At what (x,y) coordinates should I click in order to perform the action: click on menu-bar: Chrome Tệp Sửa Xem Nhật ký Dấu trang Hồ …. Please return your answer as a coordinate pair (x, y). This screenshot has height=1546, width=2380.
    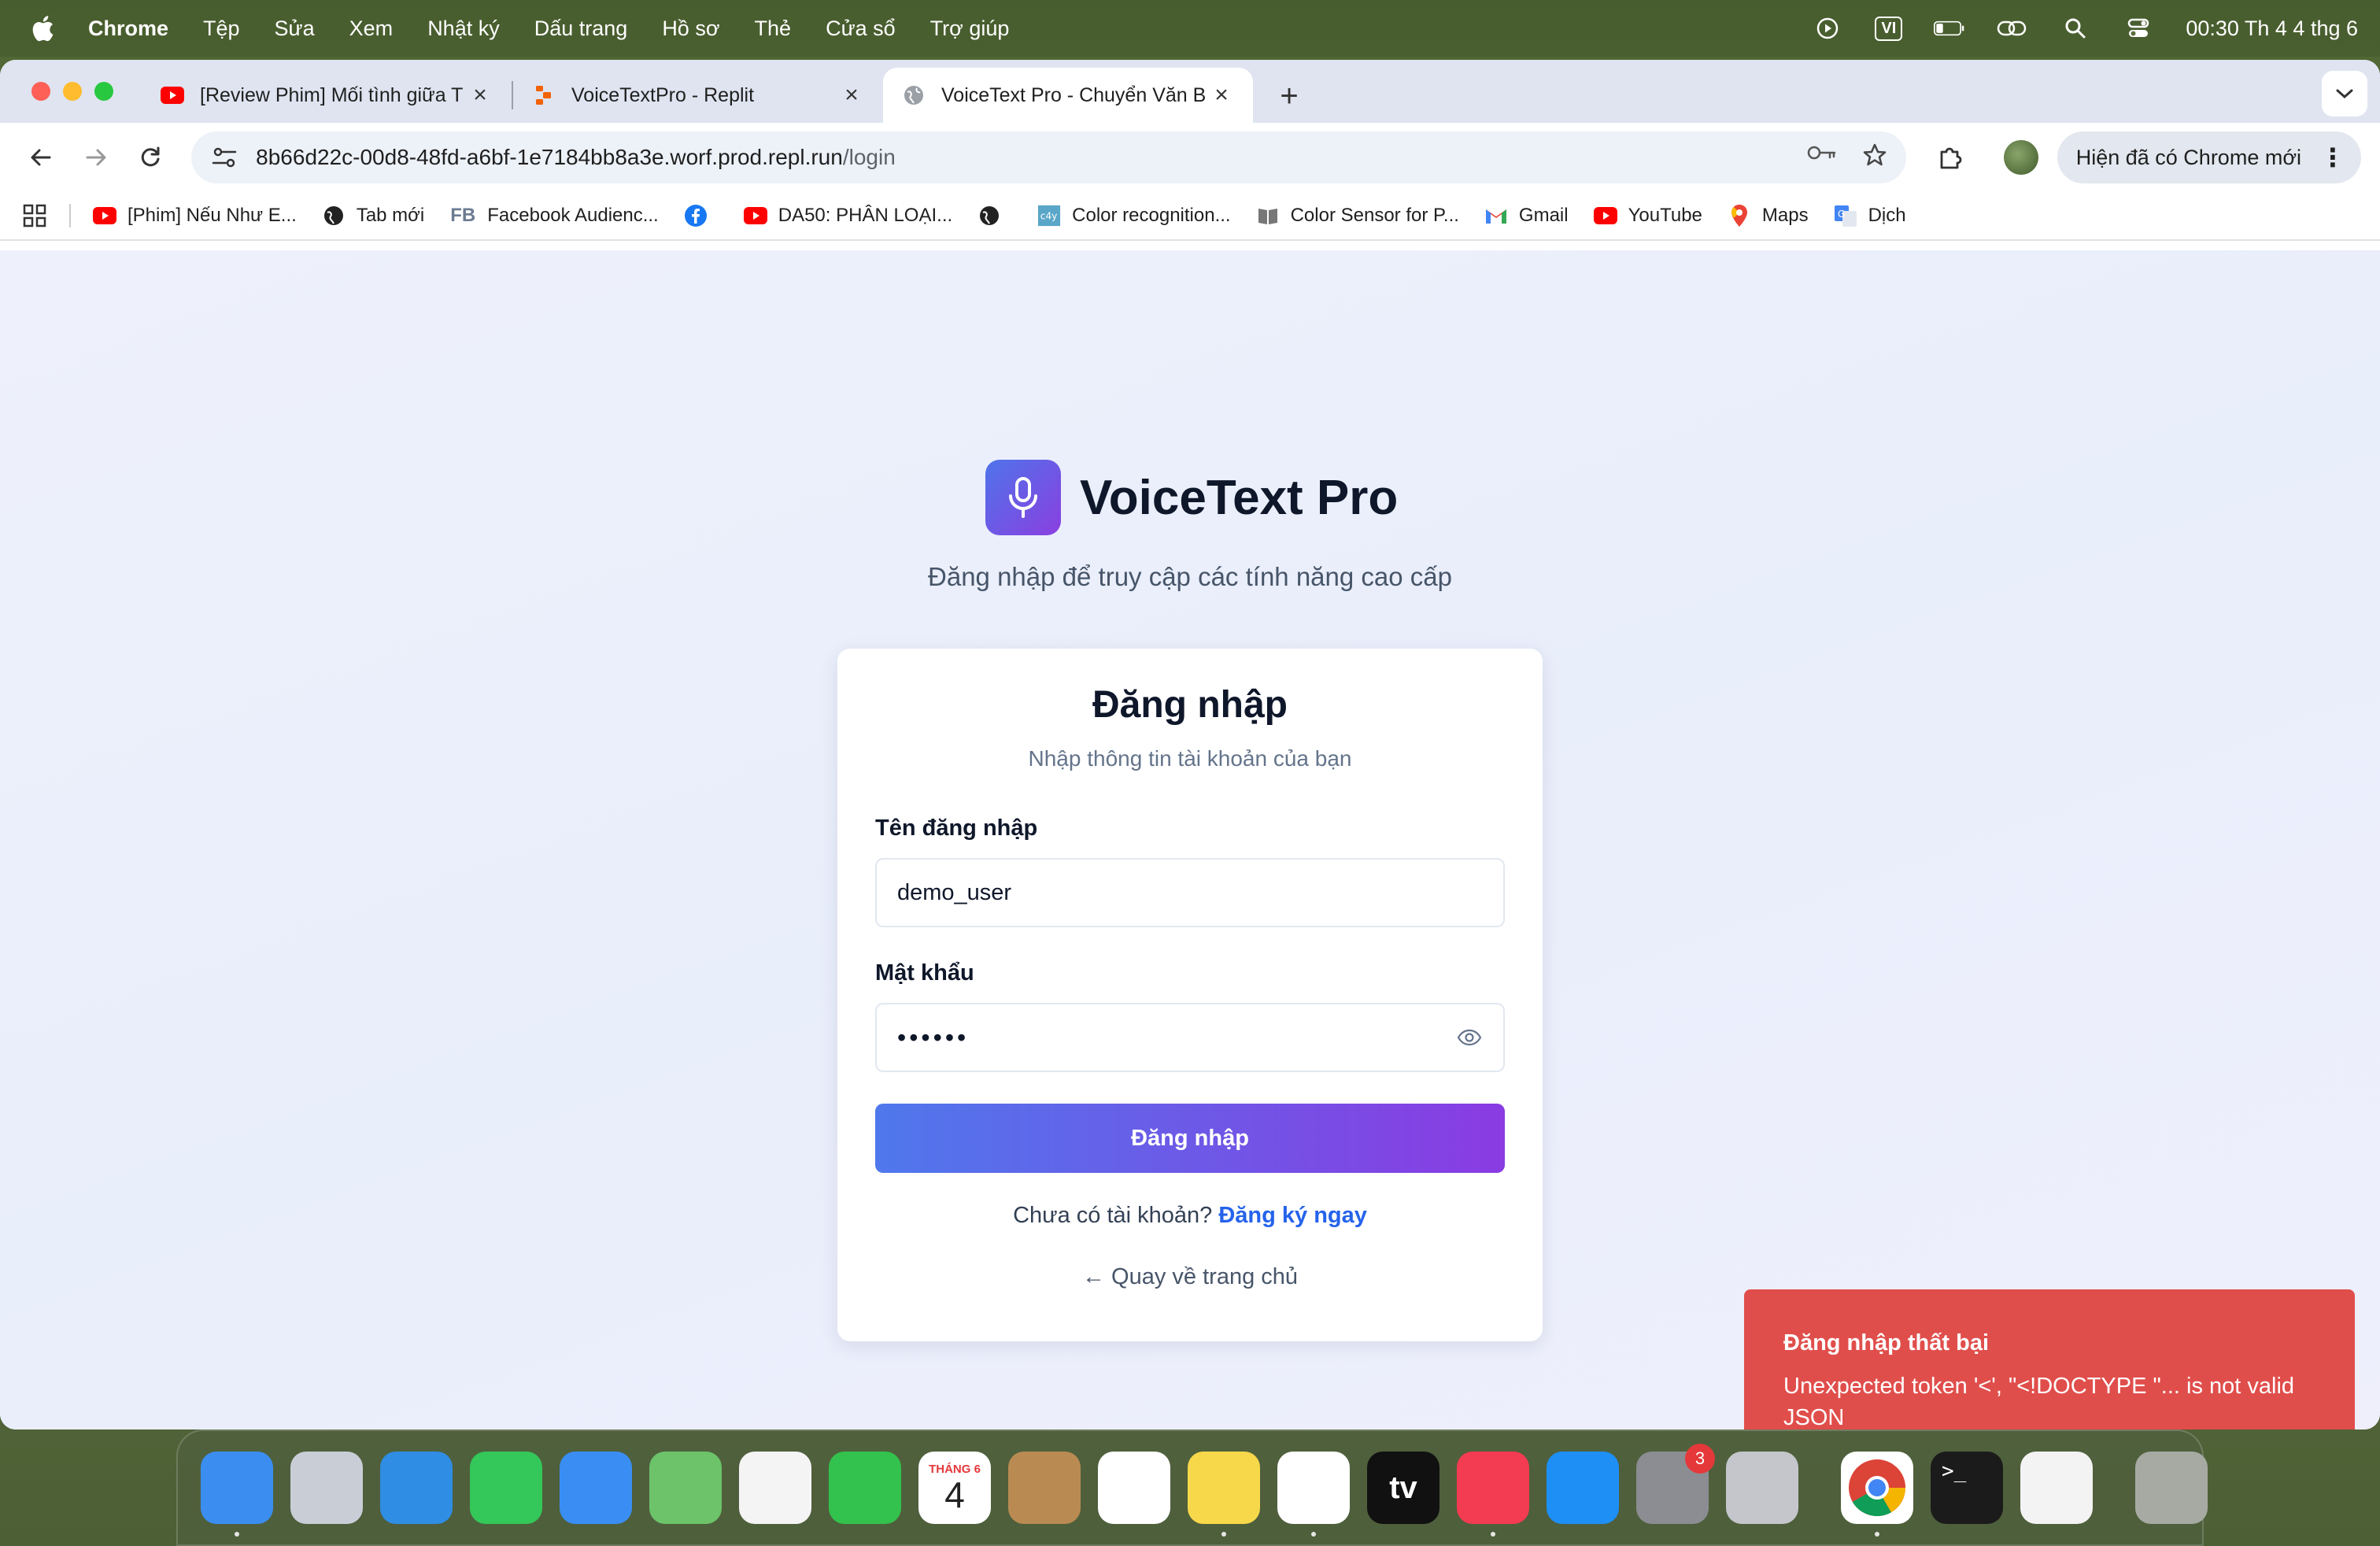
    Looking at the image, I should click on (1190, 28).